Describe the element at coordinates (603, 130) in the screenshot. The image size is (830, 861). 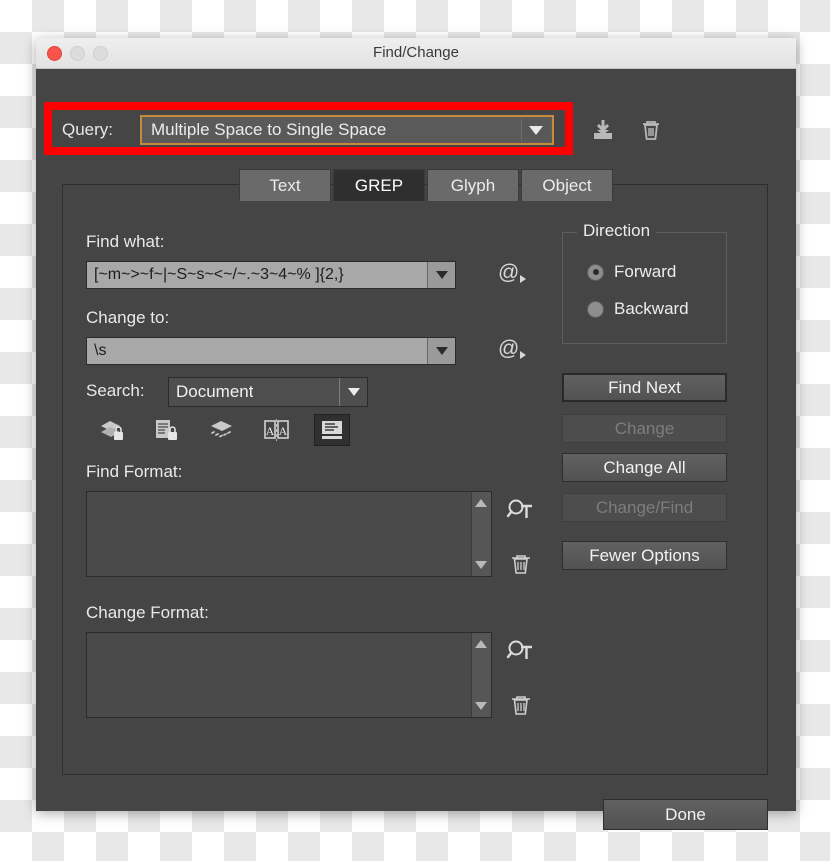
I see `save-query-icon` at that location.